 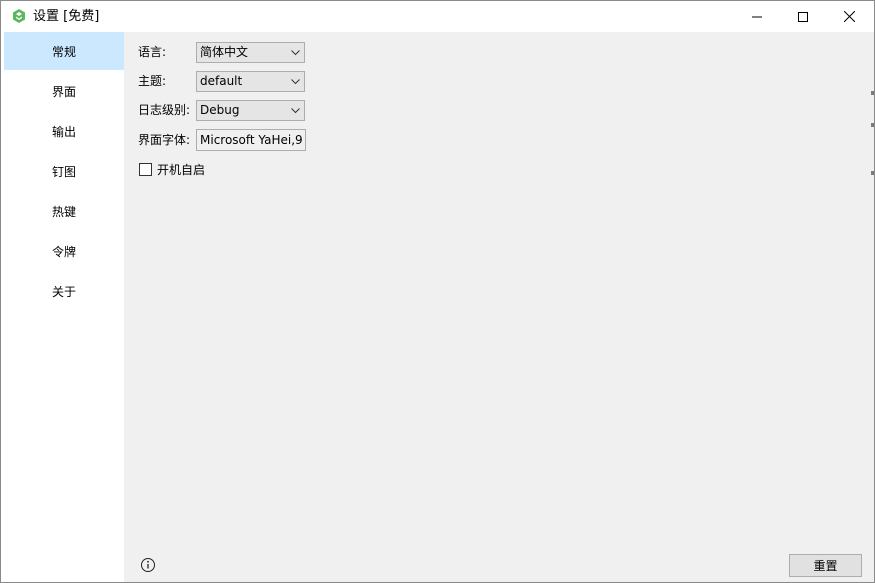 I want to click on log-level-select: Debug, so click(x=250, y=110).